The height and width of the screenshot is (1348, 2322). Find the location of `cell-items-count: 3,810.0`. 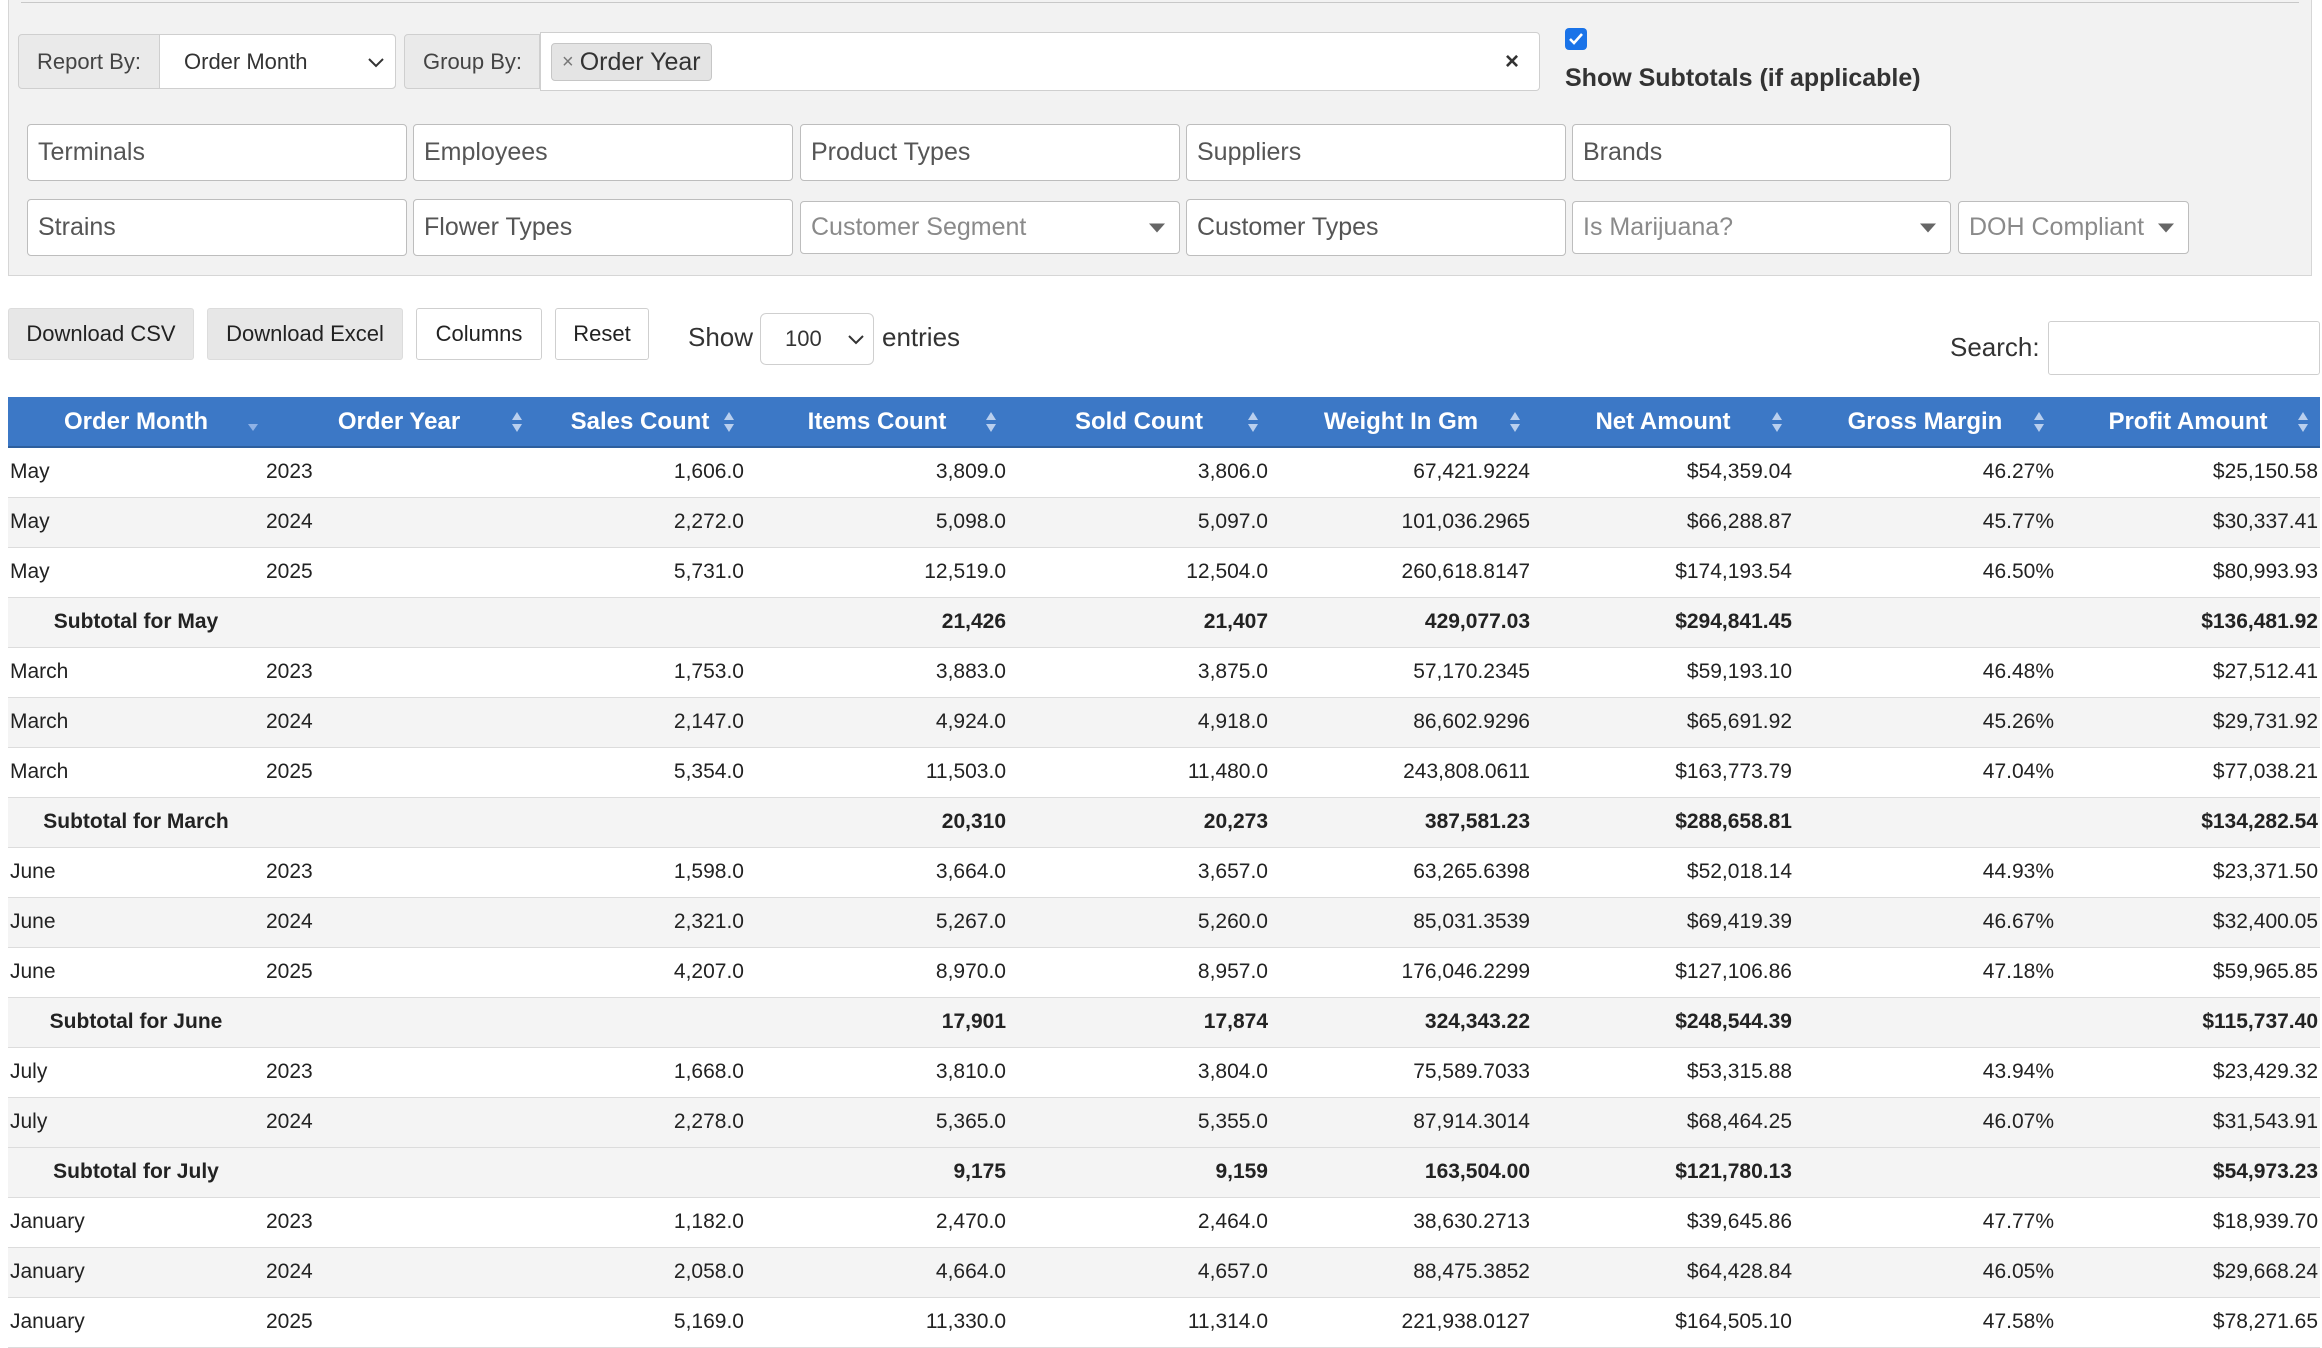

cell-items-count: 3,810.0 is located at coordinates (877, 1072).